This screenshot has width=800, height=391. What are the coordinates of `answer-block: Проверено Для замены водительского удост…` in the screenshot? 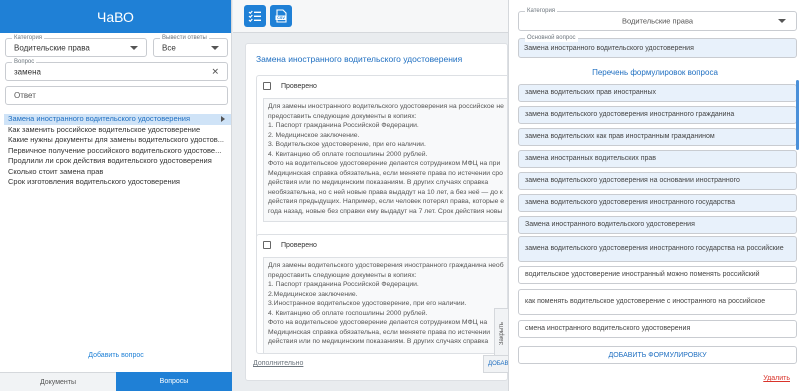 It's located at (381, 294).